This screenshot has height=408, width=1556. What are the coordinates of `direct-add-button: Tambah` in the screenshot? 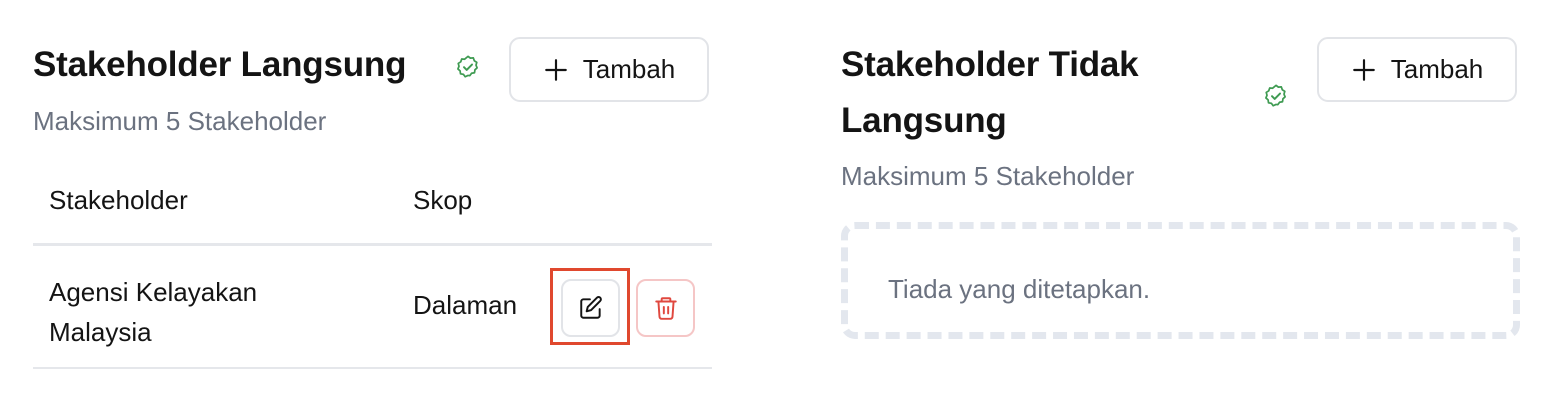 It's located at (609, 69).